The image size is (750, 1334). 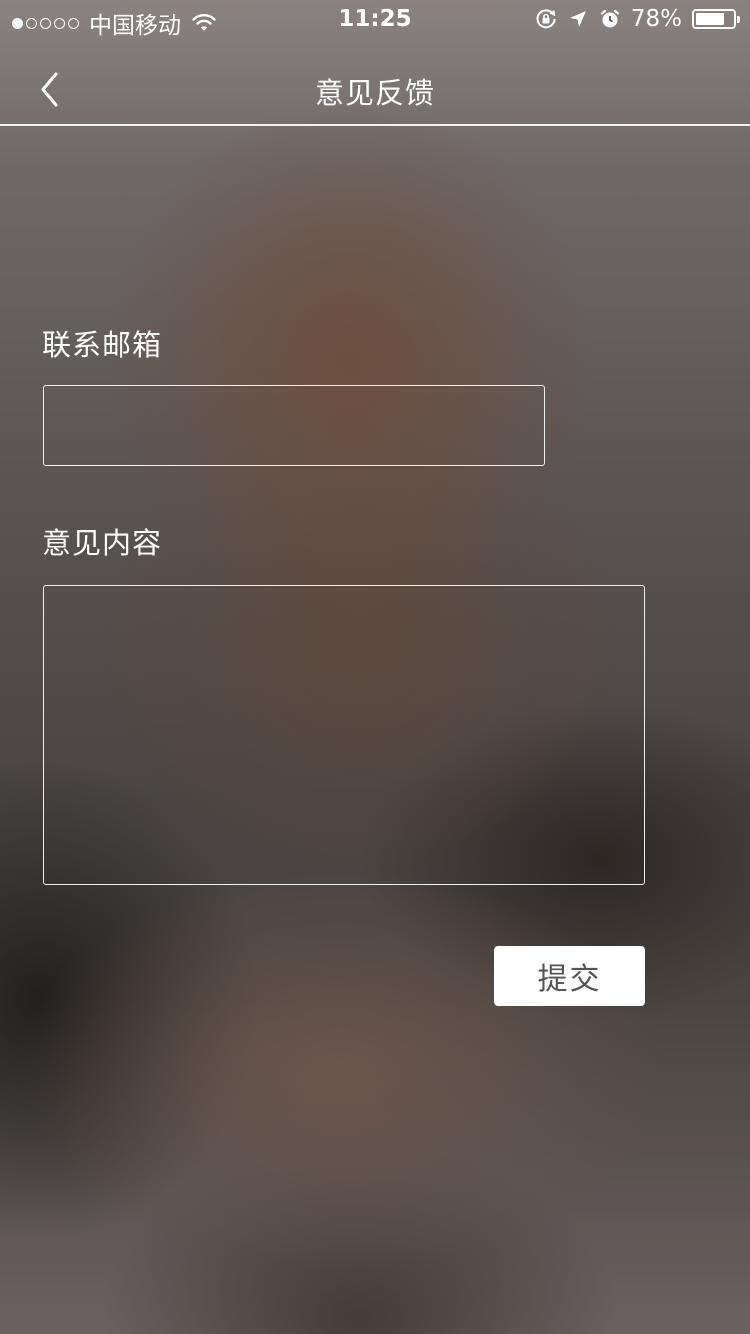 What do you see at coordinates (375, 20) in the screenshot?
I see `status-bar: 中国移动 11:25 78%` at bounding box center [375, 20].